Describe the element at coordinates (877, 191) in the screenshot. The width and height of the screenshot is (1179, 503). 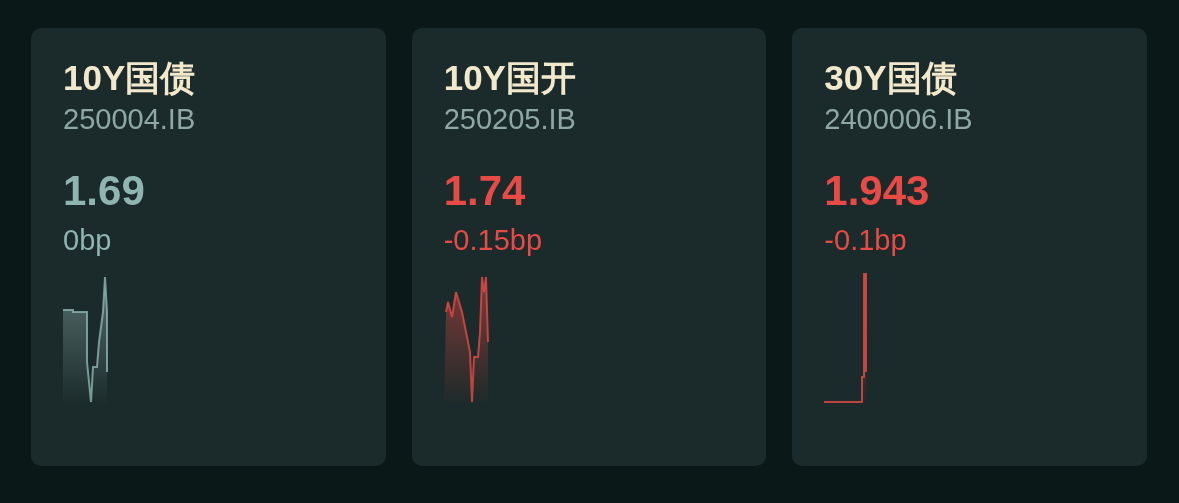
I see `yield-value: 1.943` at that location.